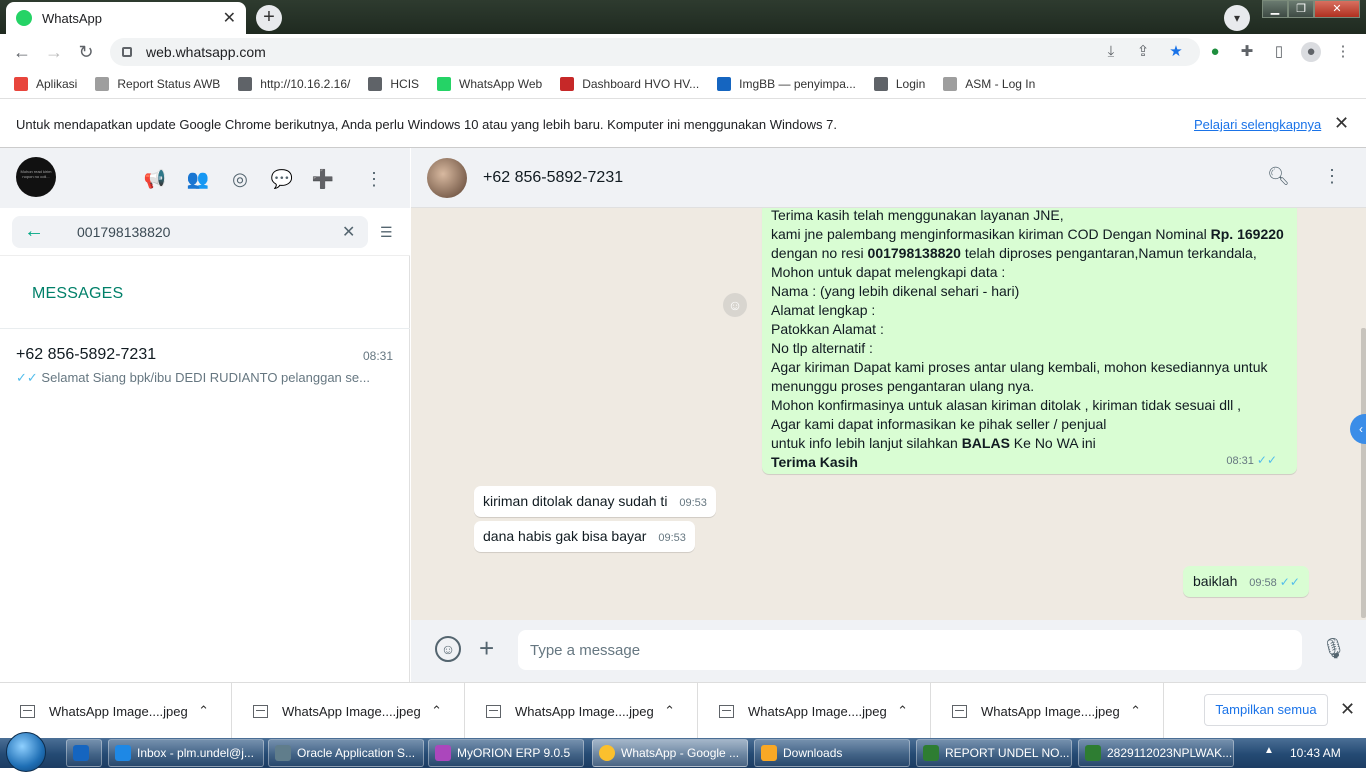 Image resolution: width=1366 pixels, height=772 pixels. I want to click on bookmark-item: http://10.16.2.16/, so click(294, 84).